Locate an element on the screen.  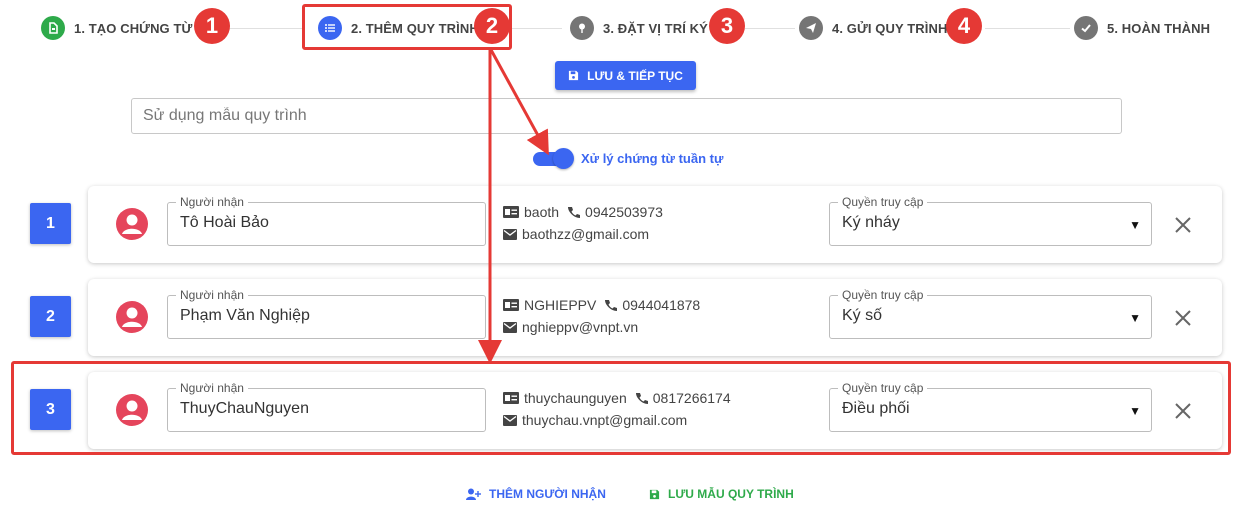
save-template-label: LƯU MẪU QUY TRÌNH is located at coordinates (731, 494).